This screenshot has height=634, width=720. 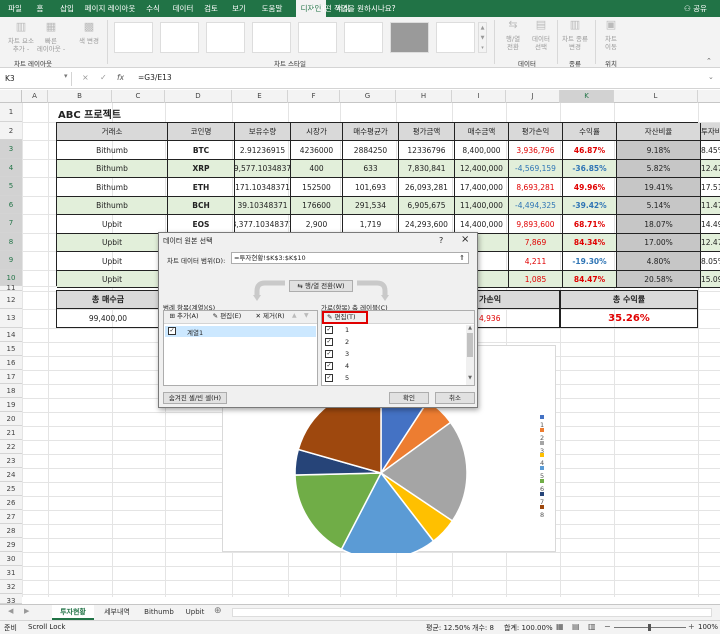 I want to click on row-header-27: 27, so click(x=11, y=517).